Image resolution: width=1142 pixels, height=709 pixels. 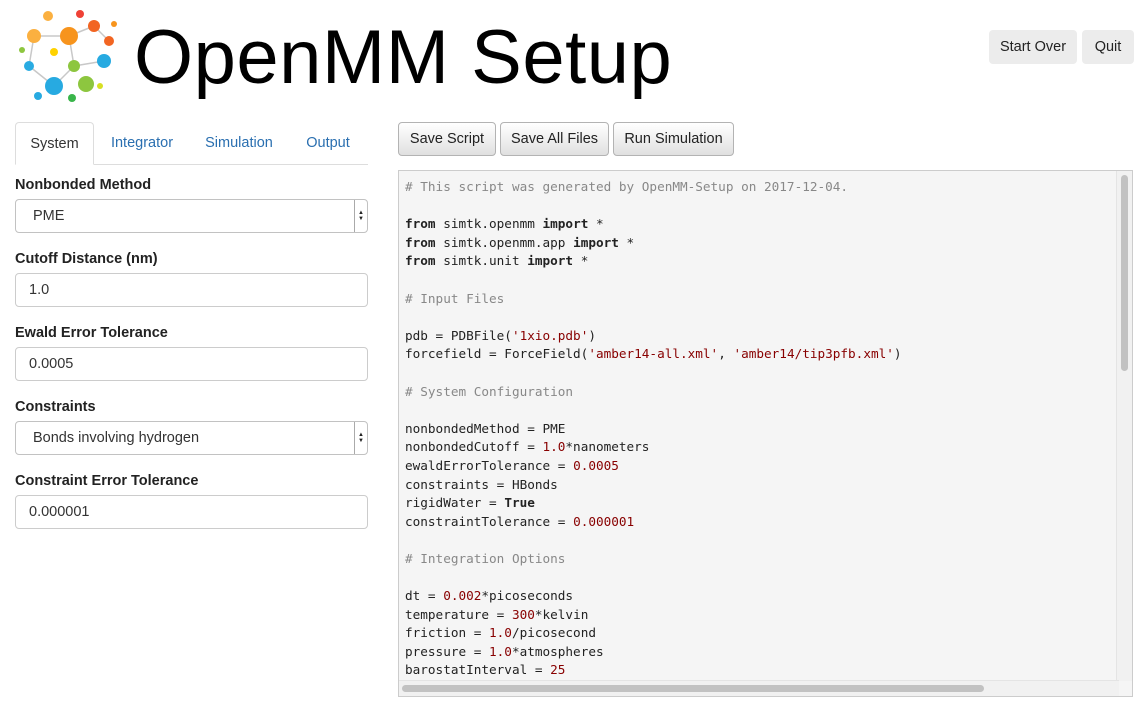 I want to click on quit-button: Quit, so click(x=1108, y=47).